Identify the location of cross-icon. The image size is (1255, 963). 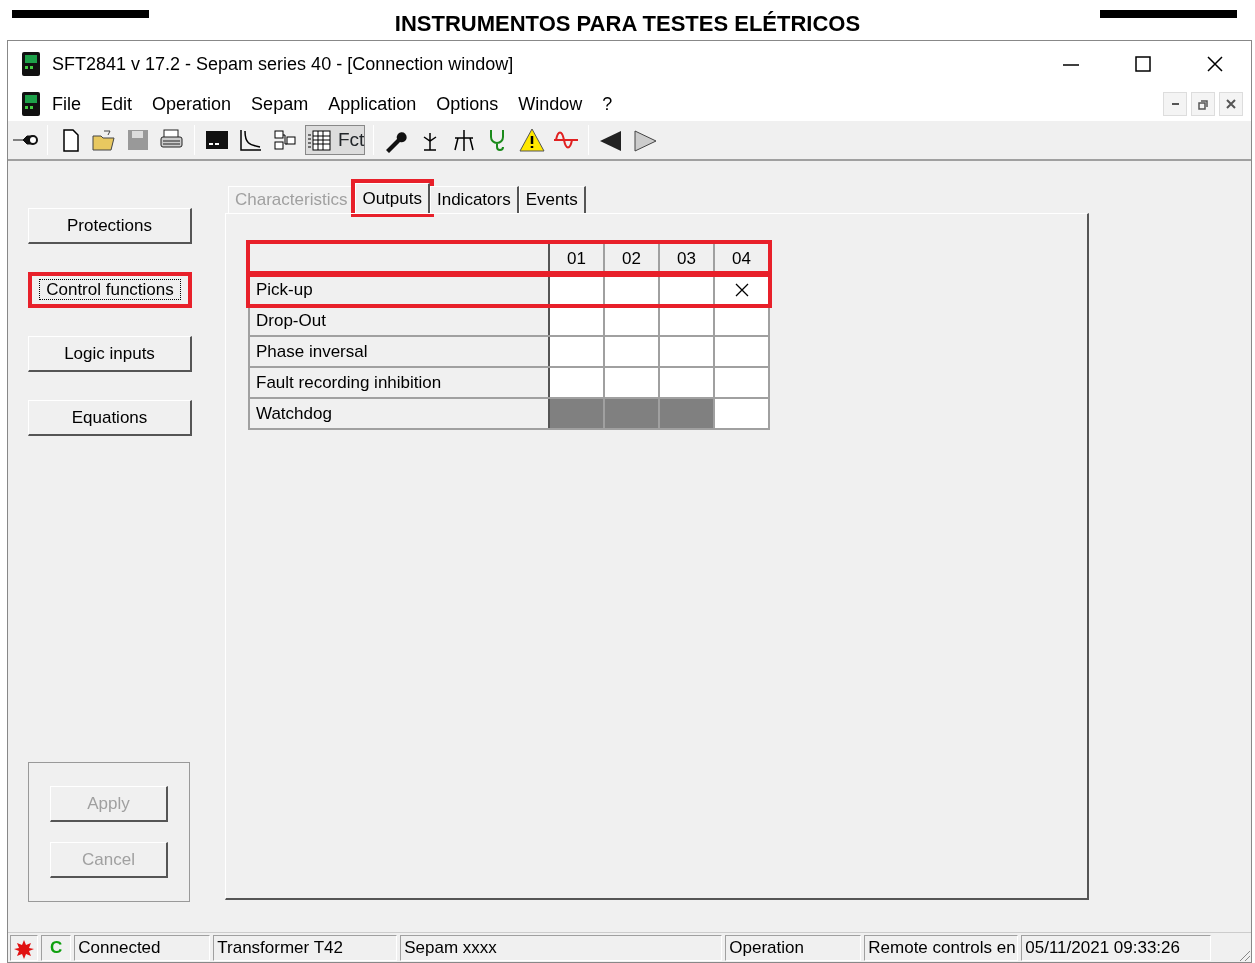
(741, 290).